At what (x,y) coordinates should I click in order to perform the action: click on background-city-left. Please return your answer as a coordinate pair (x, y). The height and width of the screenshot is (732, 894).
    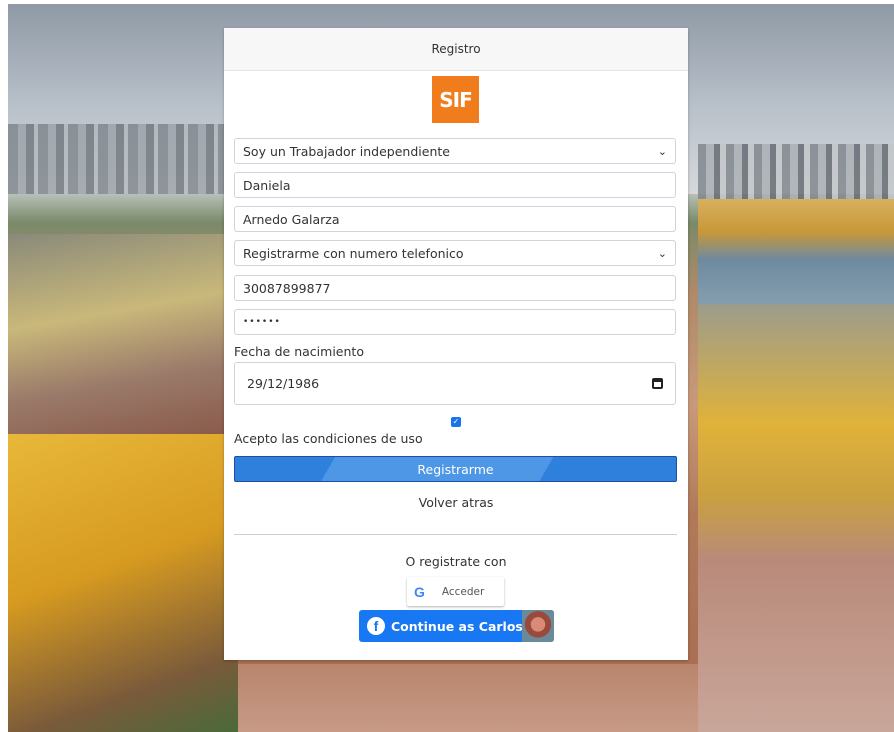
    Looking at the image, I should click on (123, 159).